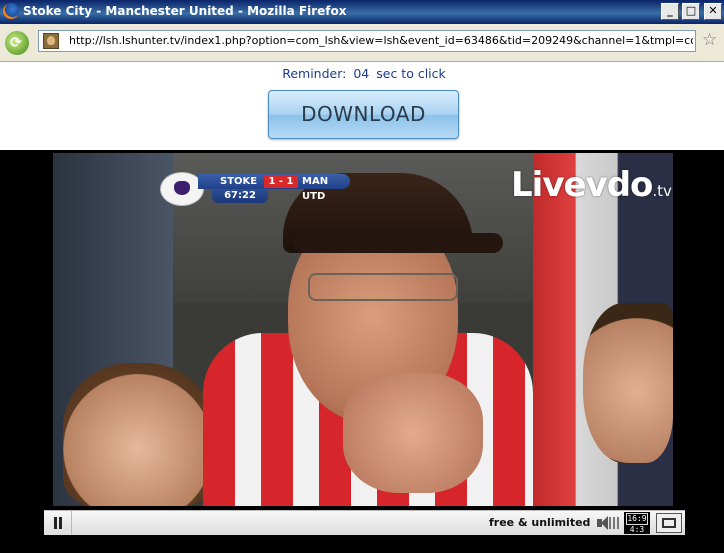 The height and width of the screenshot is (553, 724). What do you see at coordinates (58, 523) in the screenshot?
I see `pause-button` at bounding box center [58, 523].